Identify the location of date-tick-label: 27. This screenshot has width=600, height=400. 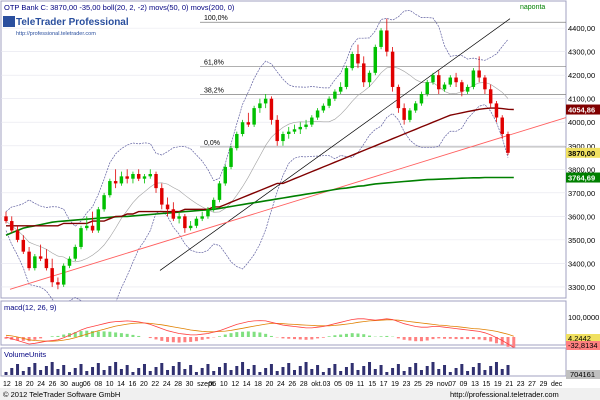
(532, 384).